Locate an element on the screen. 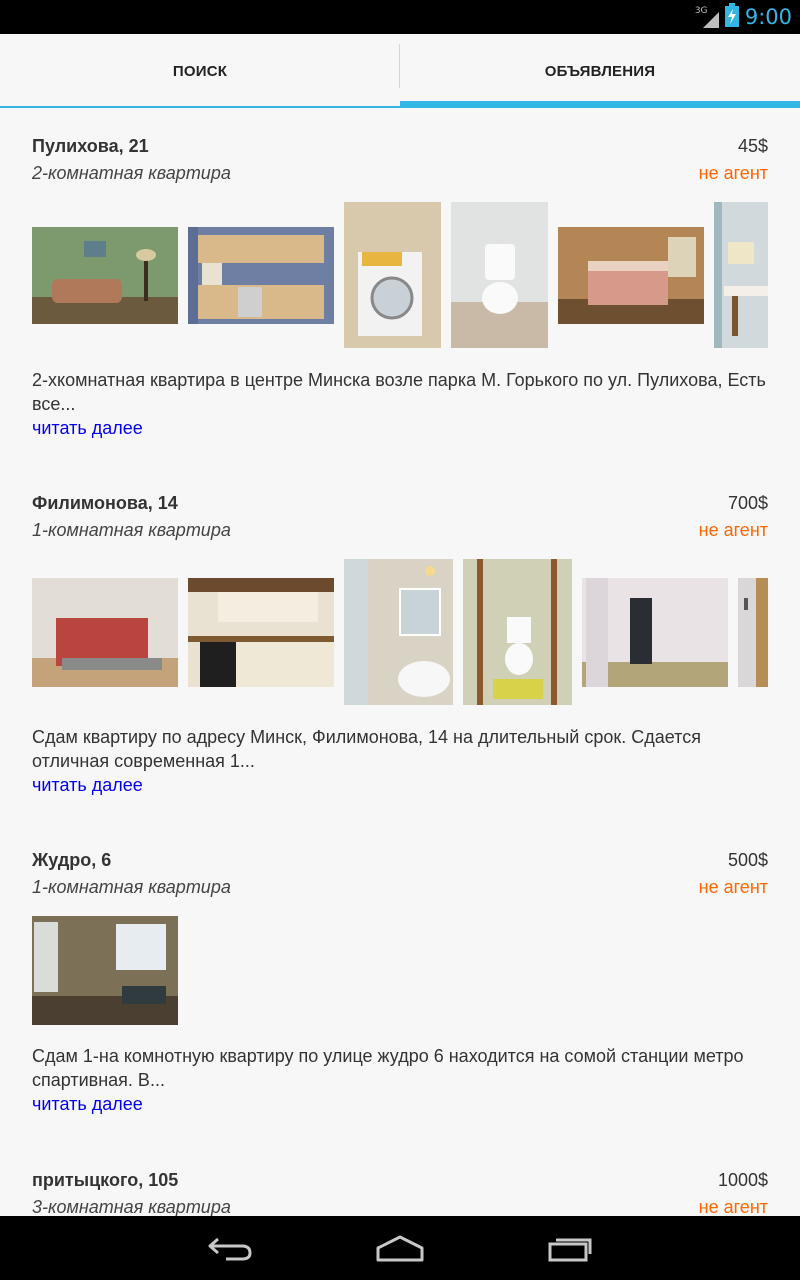 Image resolution: width=800 pixels, height=1280 pixels. signal-icon: 3G is located at coordinates (707, 17).